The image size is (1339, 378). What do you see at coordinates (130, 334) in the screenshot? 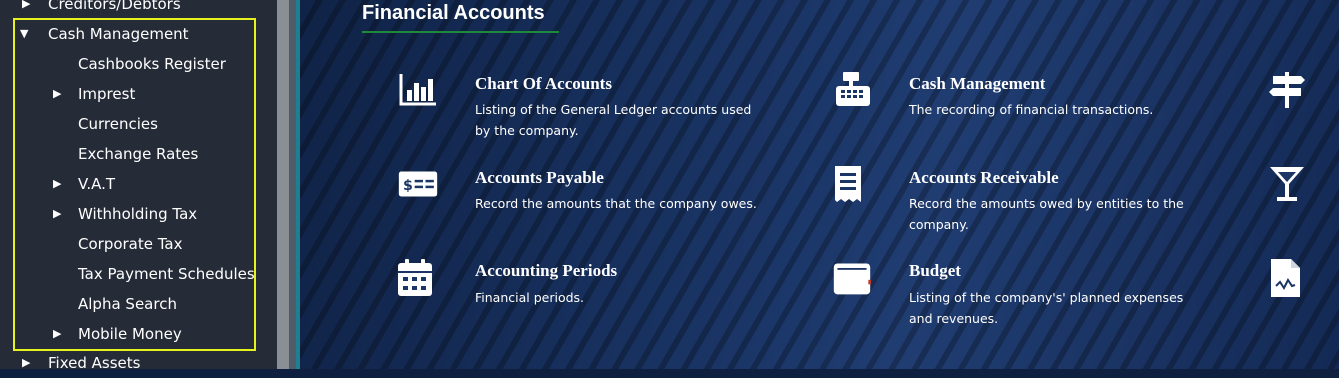
I see `sidebar-item-label: Mobile Money` at bounding box center [130, 334].